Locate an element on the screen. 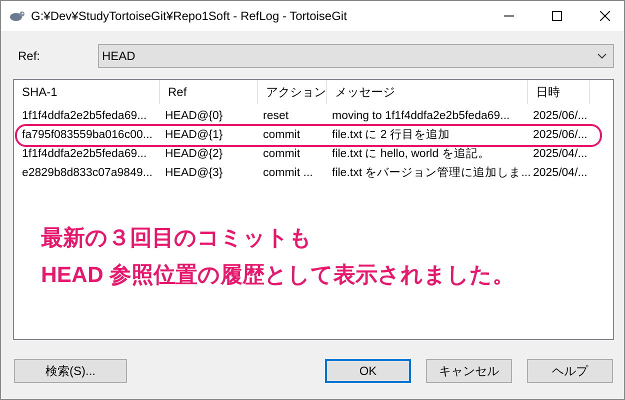 The height and width of the screenshot is (400, 625). window-title: G:¥Dev¥StudyTortoiseGit¥Repo1Soft - RefLog - TortoiseGit is located at coordinates (189, 16).